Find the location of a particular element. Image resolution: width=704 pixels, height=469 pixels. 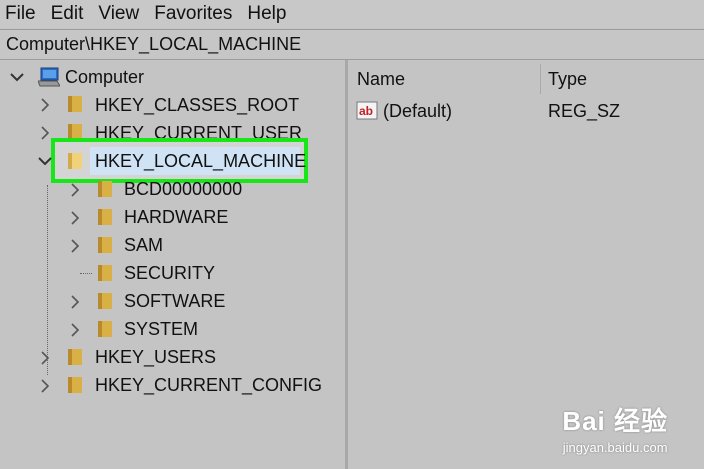

value-type: REG_SZ is located at coordinates (584, 111).